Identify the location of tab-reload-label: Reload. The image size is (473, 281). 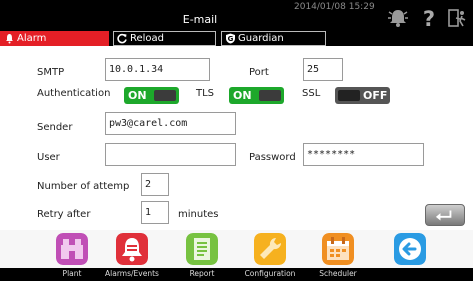
(147, 38).